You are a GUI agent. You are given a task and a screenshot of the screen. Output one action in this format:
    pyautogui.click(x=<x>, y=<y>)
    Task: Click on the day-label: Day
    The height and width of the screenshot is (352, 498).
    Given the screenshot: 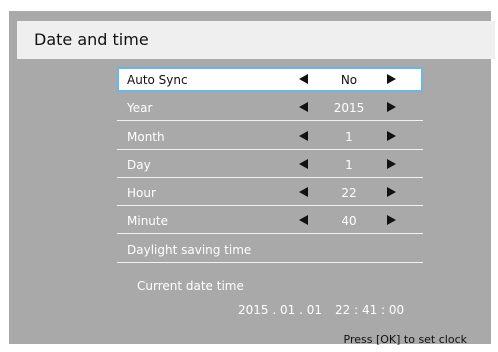 What is the action you would take?
    pyautogui.click(x=139, y=165)
    